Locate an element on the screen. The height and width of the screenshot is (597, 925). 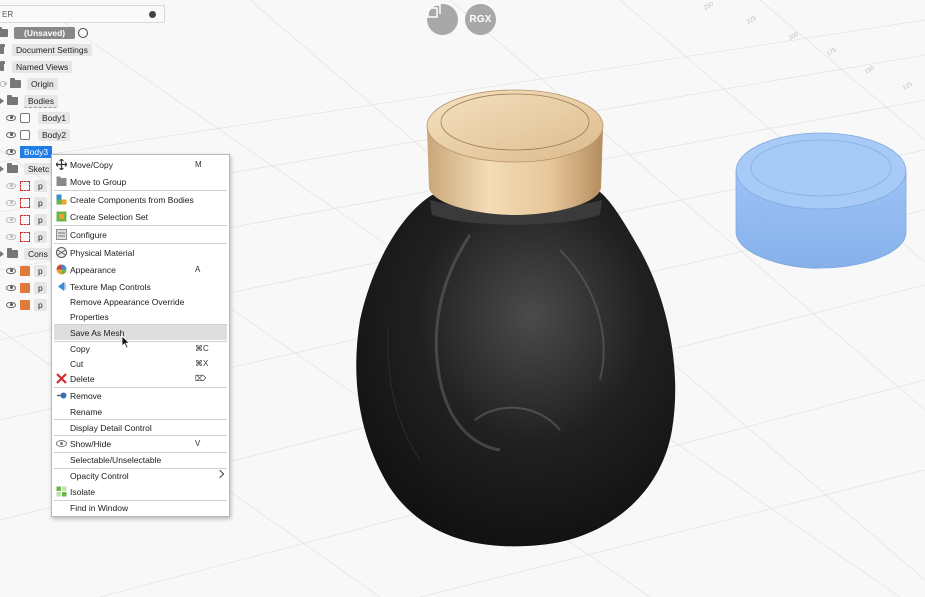
tree-item-label: Bodies is located at coordinates (41, 101).